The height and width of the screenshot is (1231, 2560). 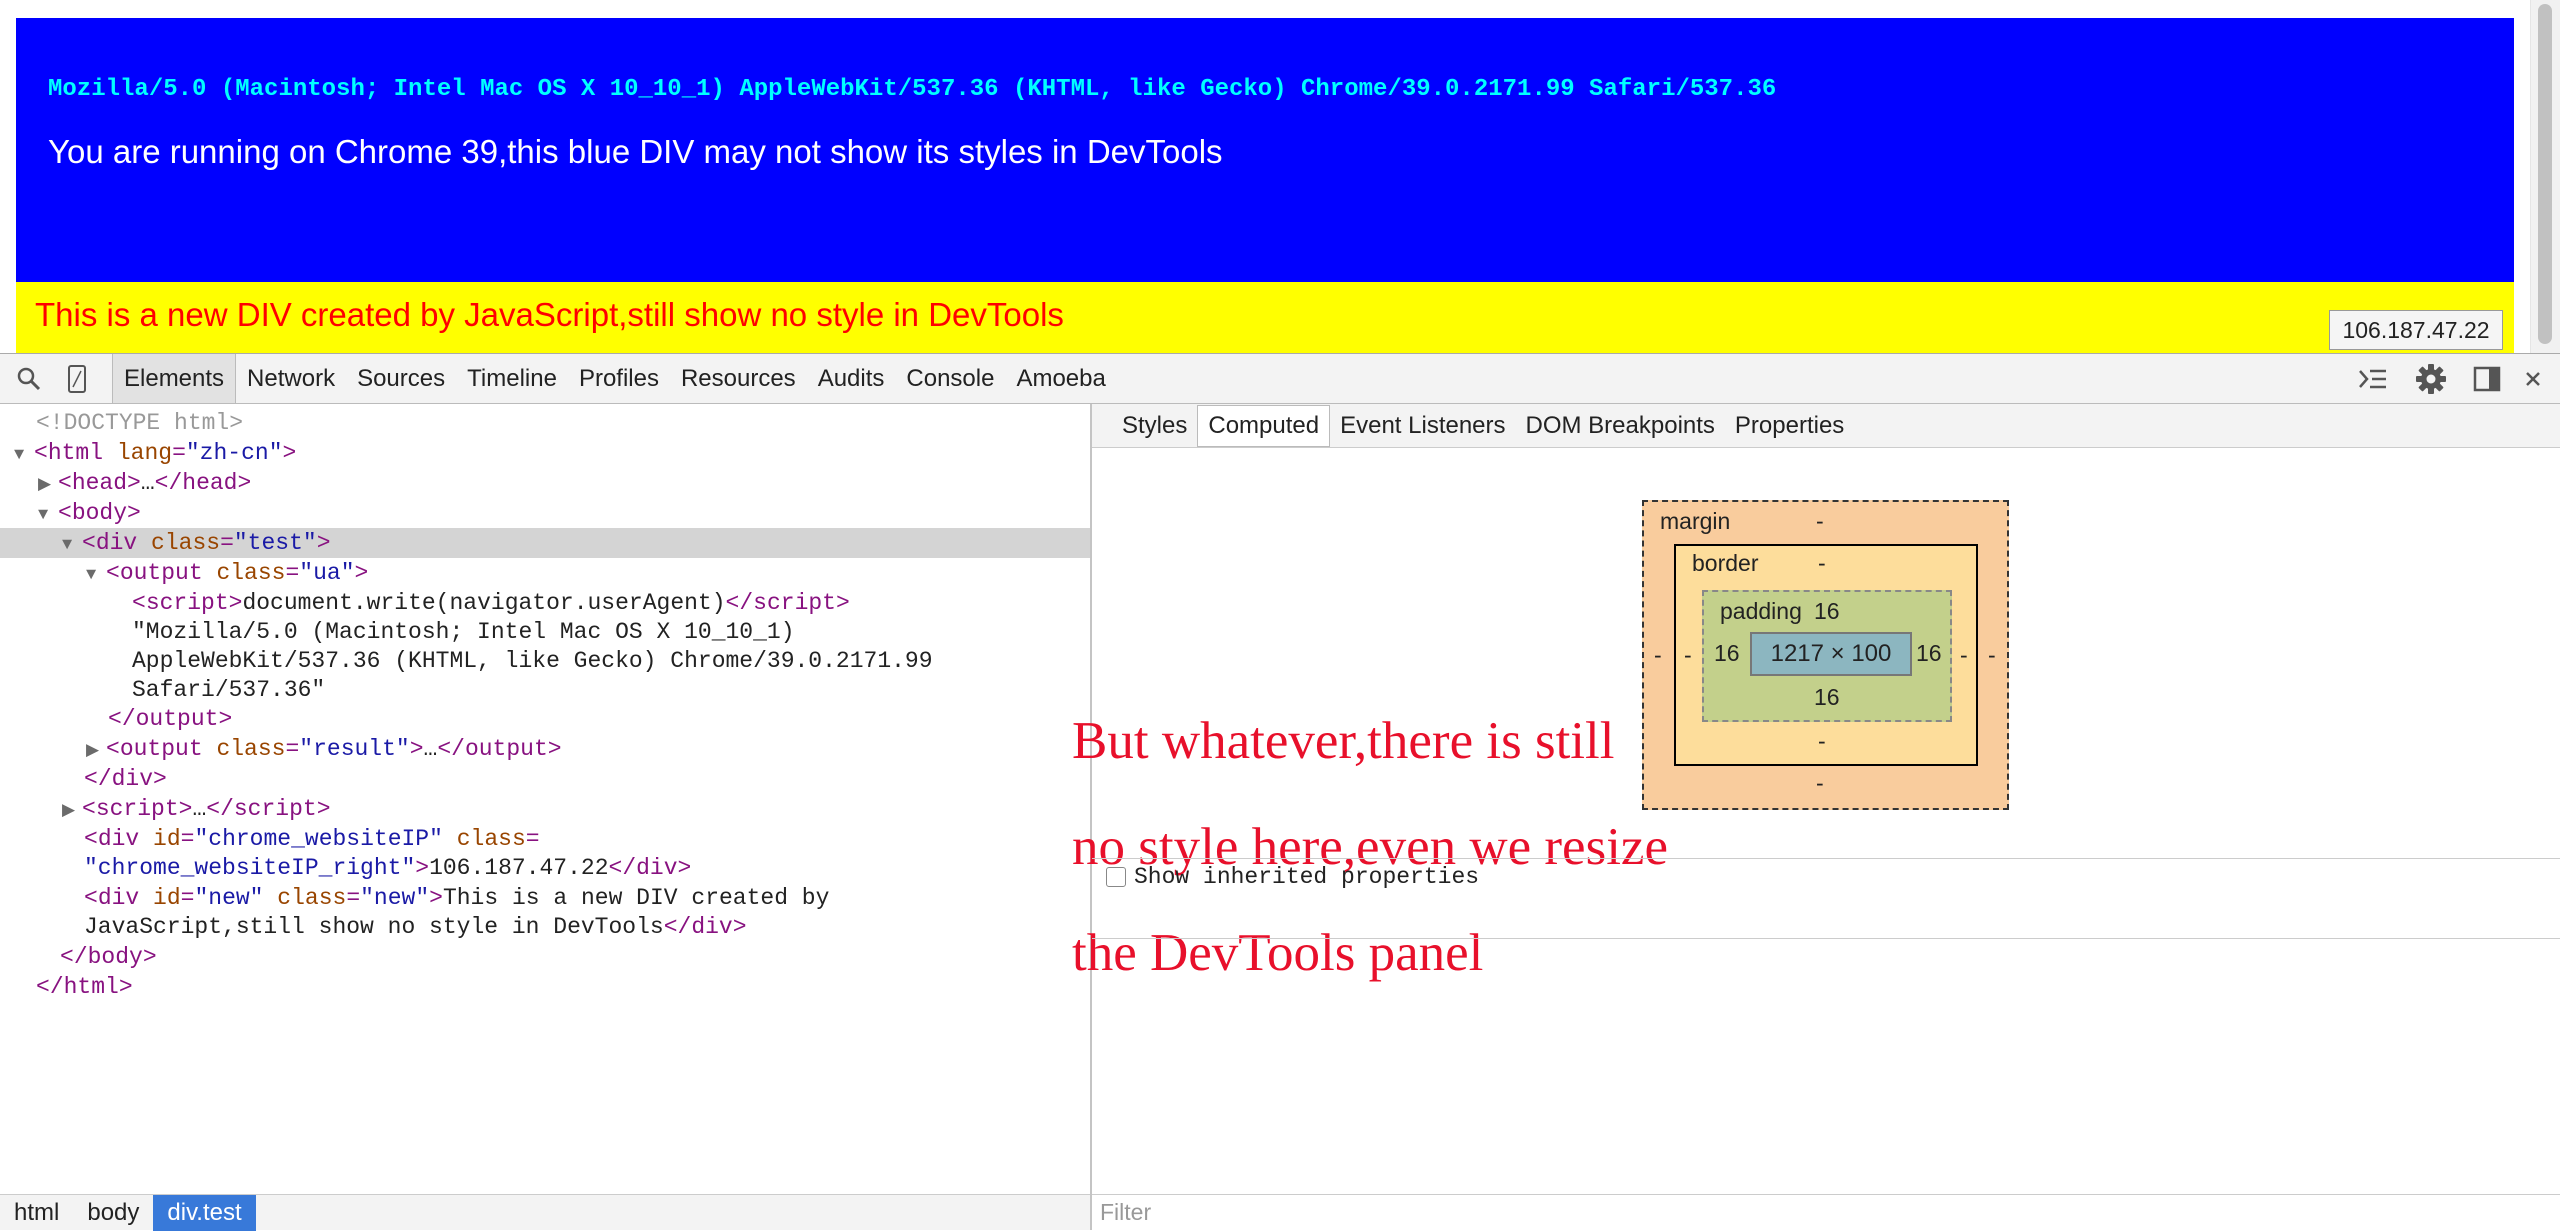 I want to click on tab-dom-breakpoints: DOM Breakpoints, so click(x=1620, y=426).